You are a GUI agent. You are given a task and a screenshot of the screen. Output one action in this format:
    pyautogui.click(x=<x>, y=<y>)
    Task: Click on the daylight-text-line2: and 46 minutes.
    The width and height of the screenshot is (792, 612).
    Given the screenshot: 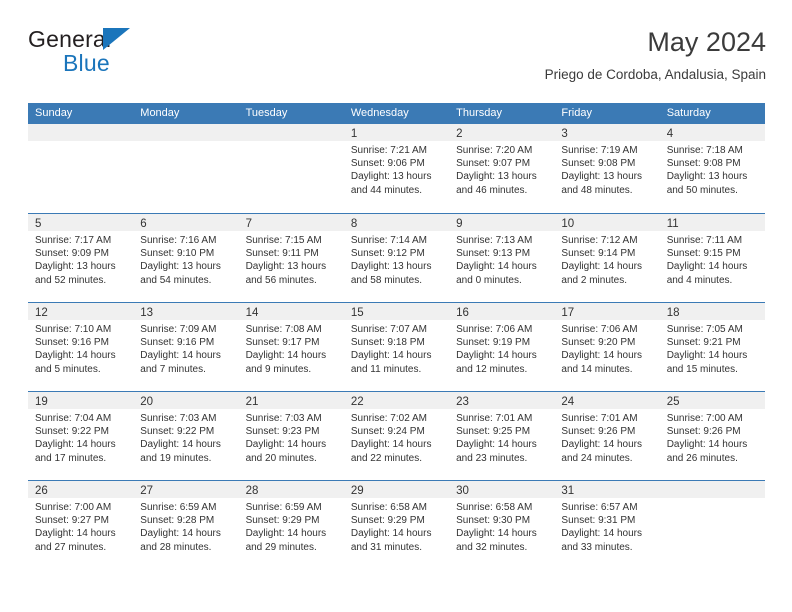 What is the action you would take?
    pyautogui.click(x=492, y=190)
    